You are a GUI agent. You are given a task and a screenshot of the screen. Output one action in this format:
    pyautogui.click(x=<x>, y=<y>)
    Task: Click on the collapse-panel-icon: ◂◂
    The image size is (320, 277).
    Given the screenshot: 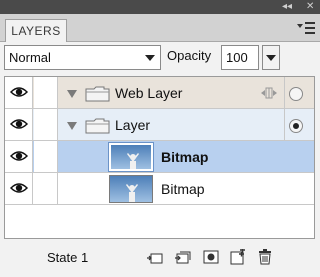 What is the action you would take?
    pyautogui.click(x=287, y=7)
    